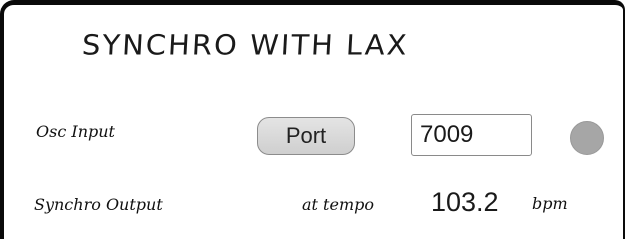 The height and width of the screenshot is (241, 627). What do you see at coordinates (75, 131) in the screenshot?
I see `osc-input-label: Osc Input` at bounding box center [75, 131].